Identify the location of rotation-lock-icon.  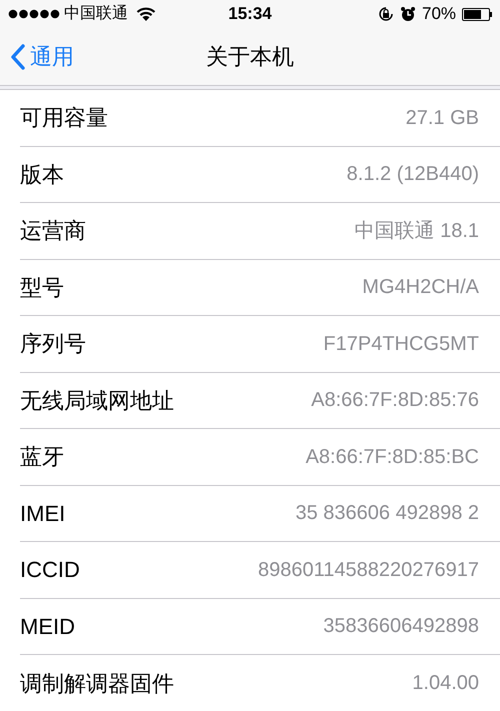
(386, 14).